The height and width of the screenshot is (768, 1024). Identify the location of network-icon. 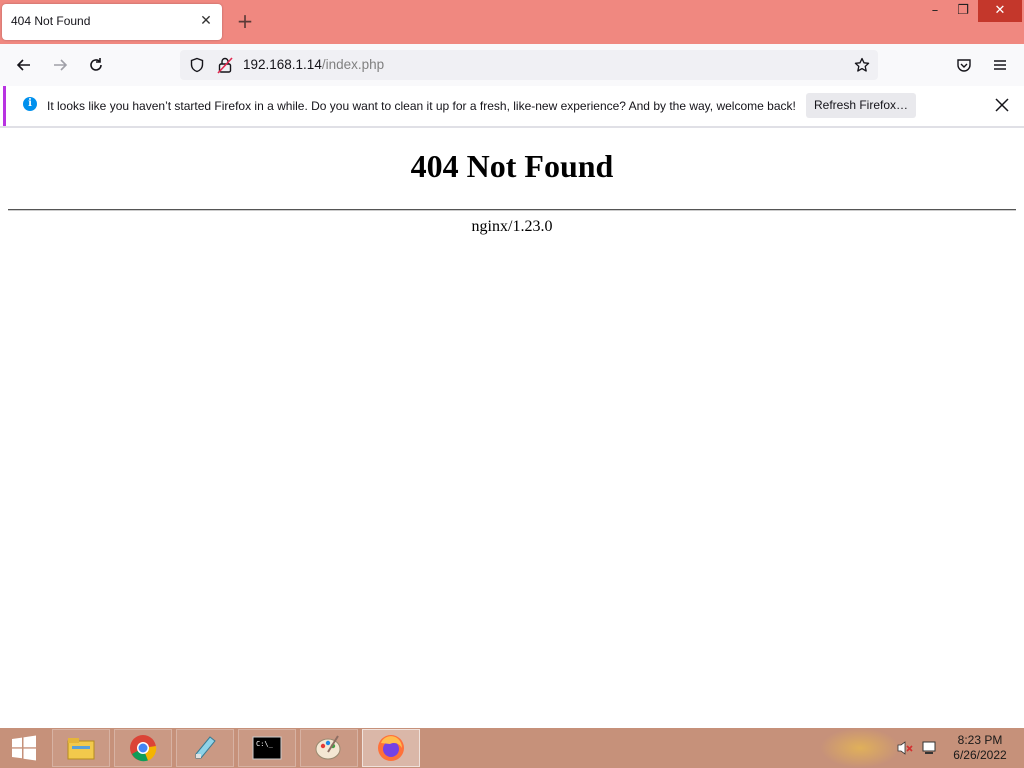
(930, 748).